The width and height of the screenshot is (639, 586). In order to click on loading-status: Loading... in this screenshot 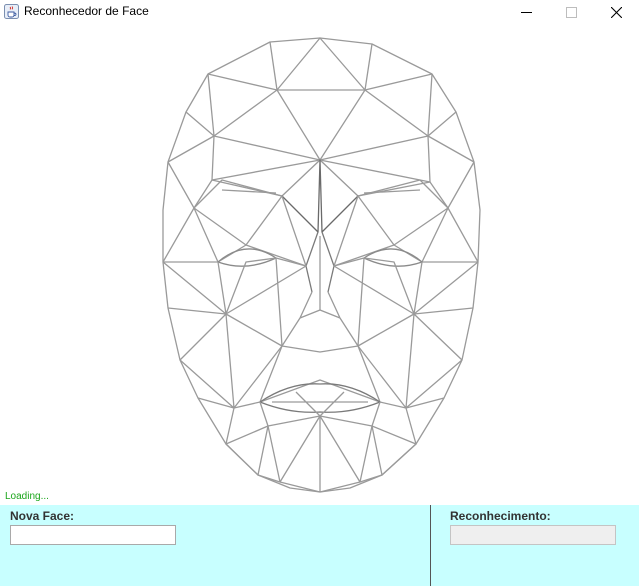, I will do `click(27, 496)`.